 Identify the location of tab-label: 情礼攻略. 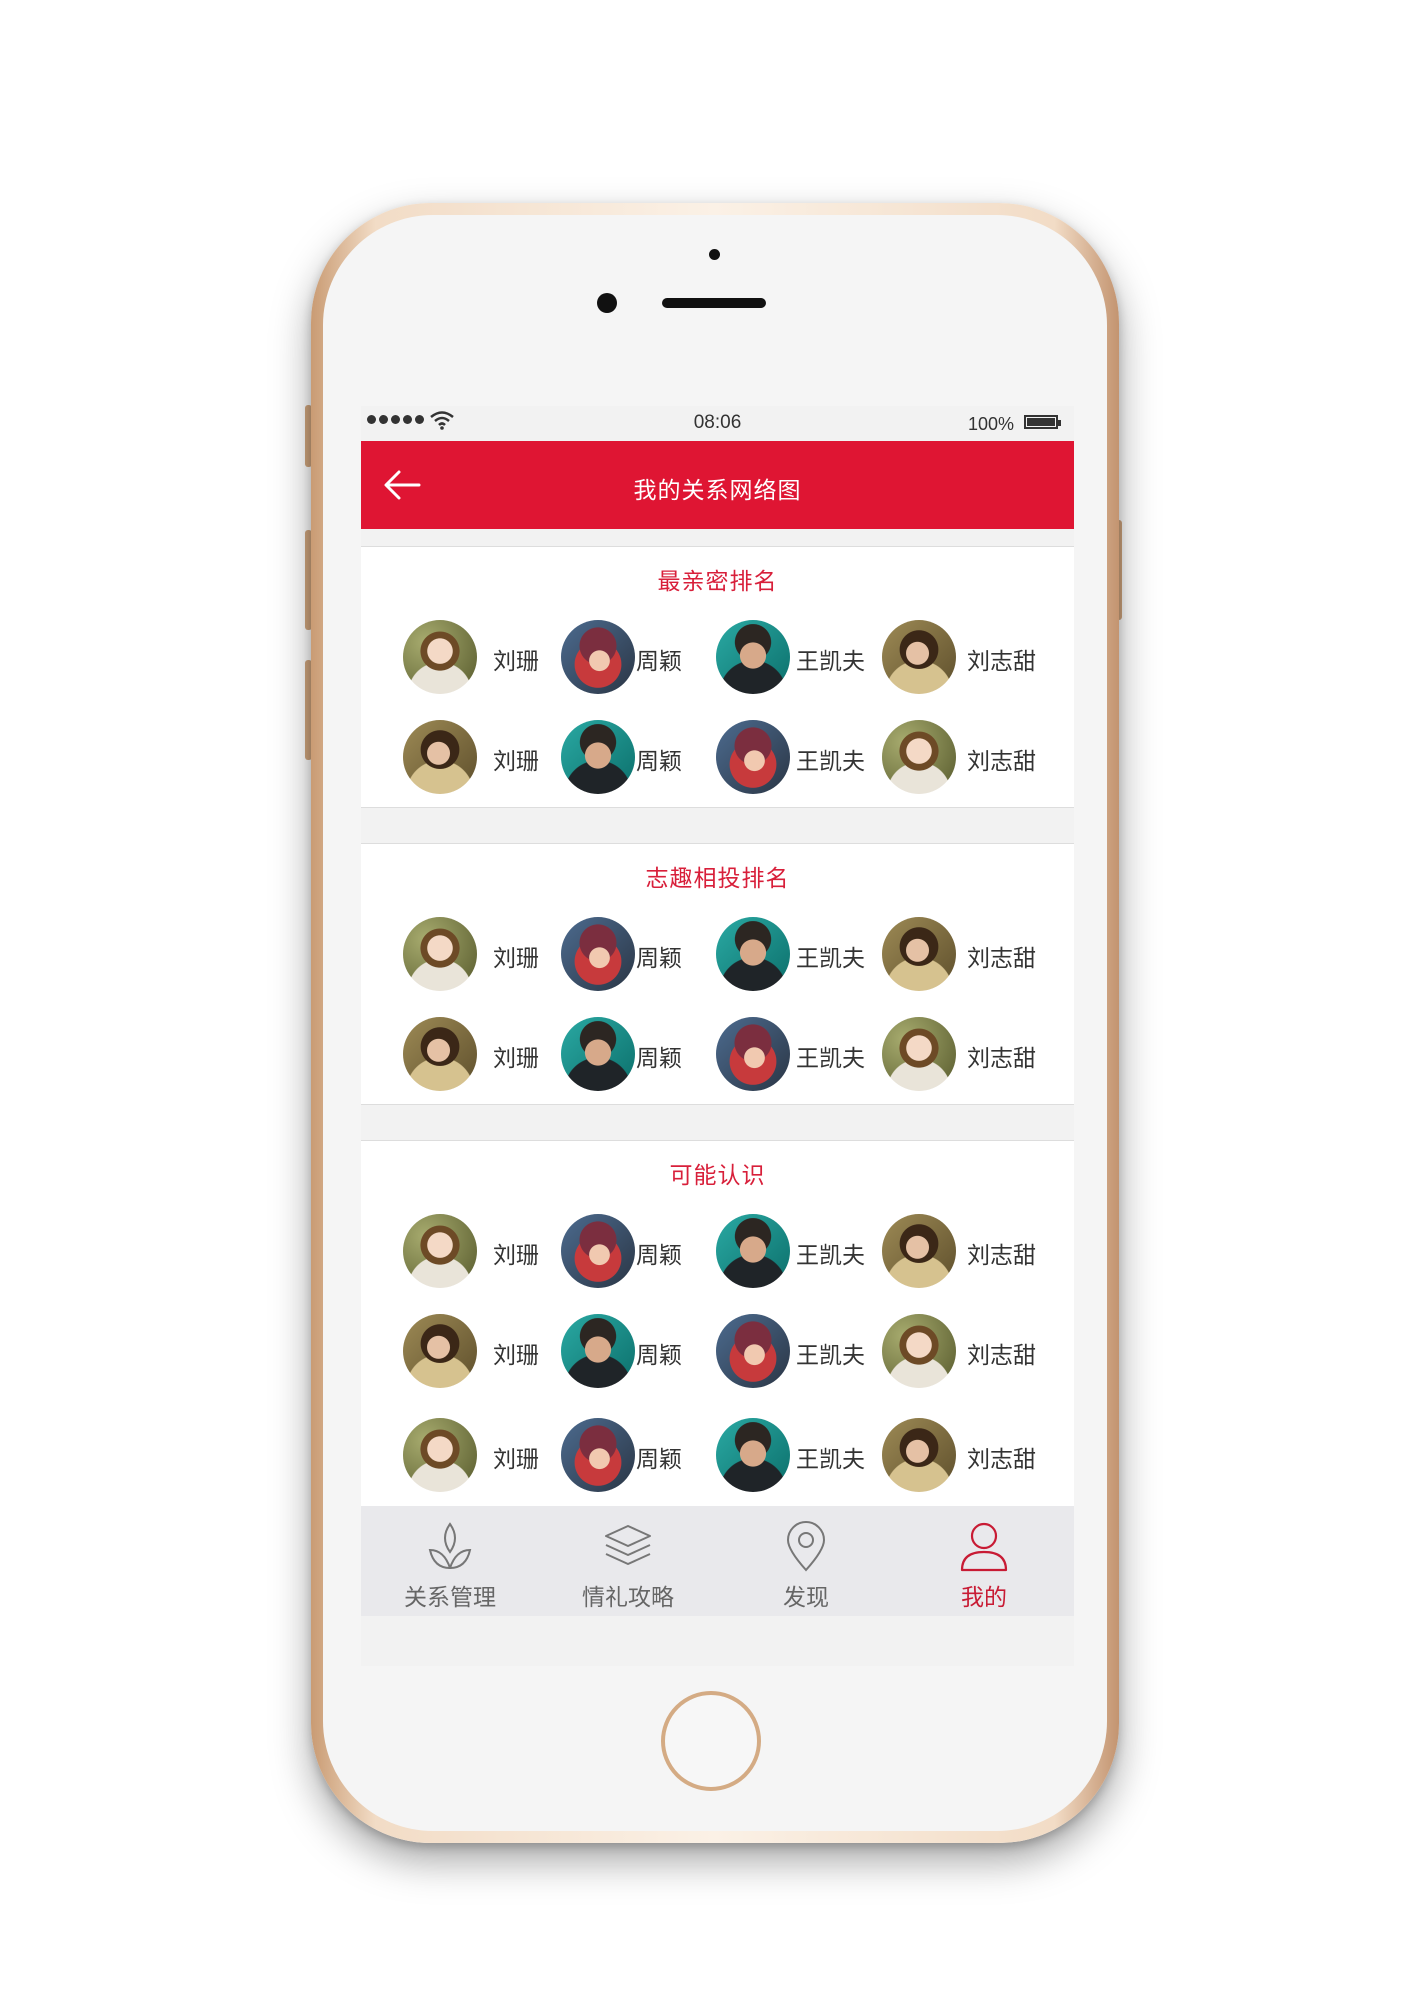
(628, 1598).